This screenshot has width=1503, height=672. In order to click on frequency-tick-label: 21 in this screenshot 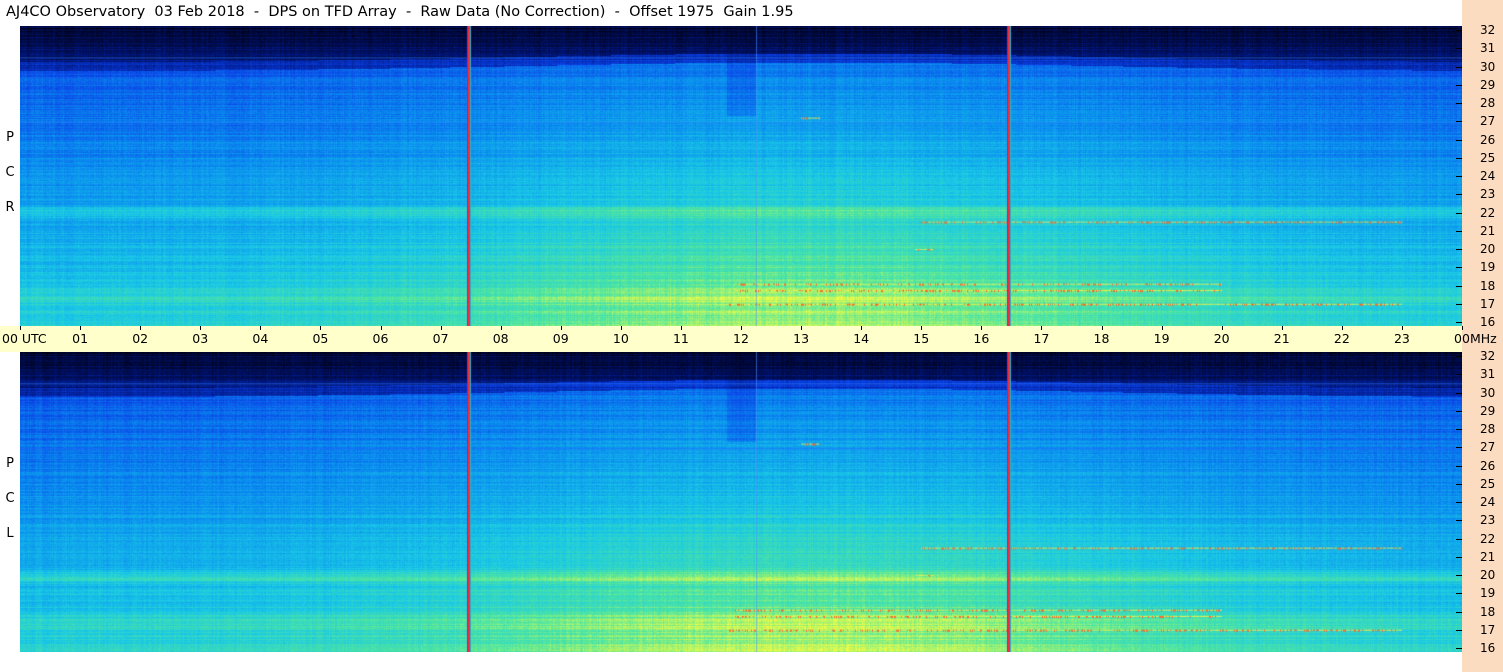, I will do `click(1488, 556)`.